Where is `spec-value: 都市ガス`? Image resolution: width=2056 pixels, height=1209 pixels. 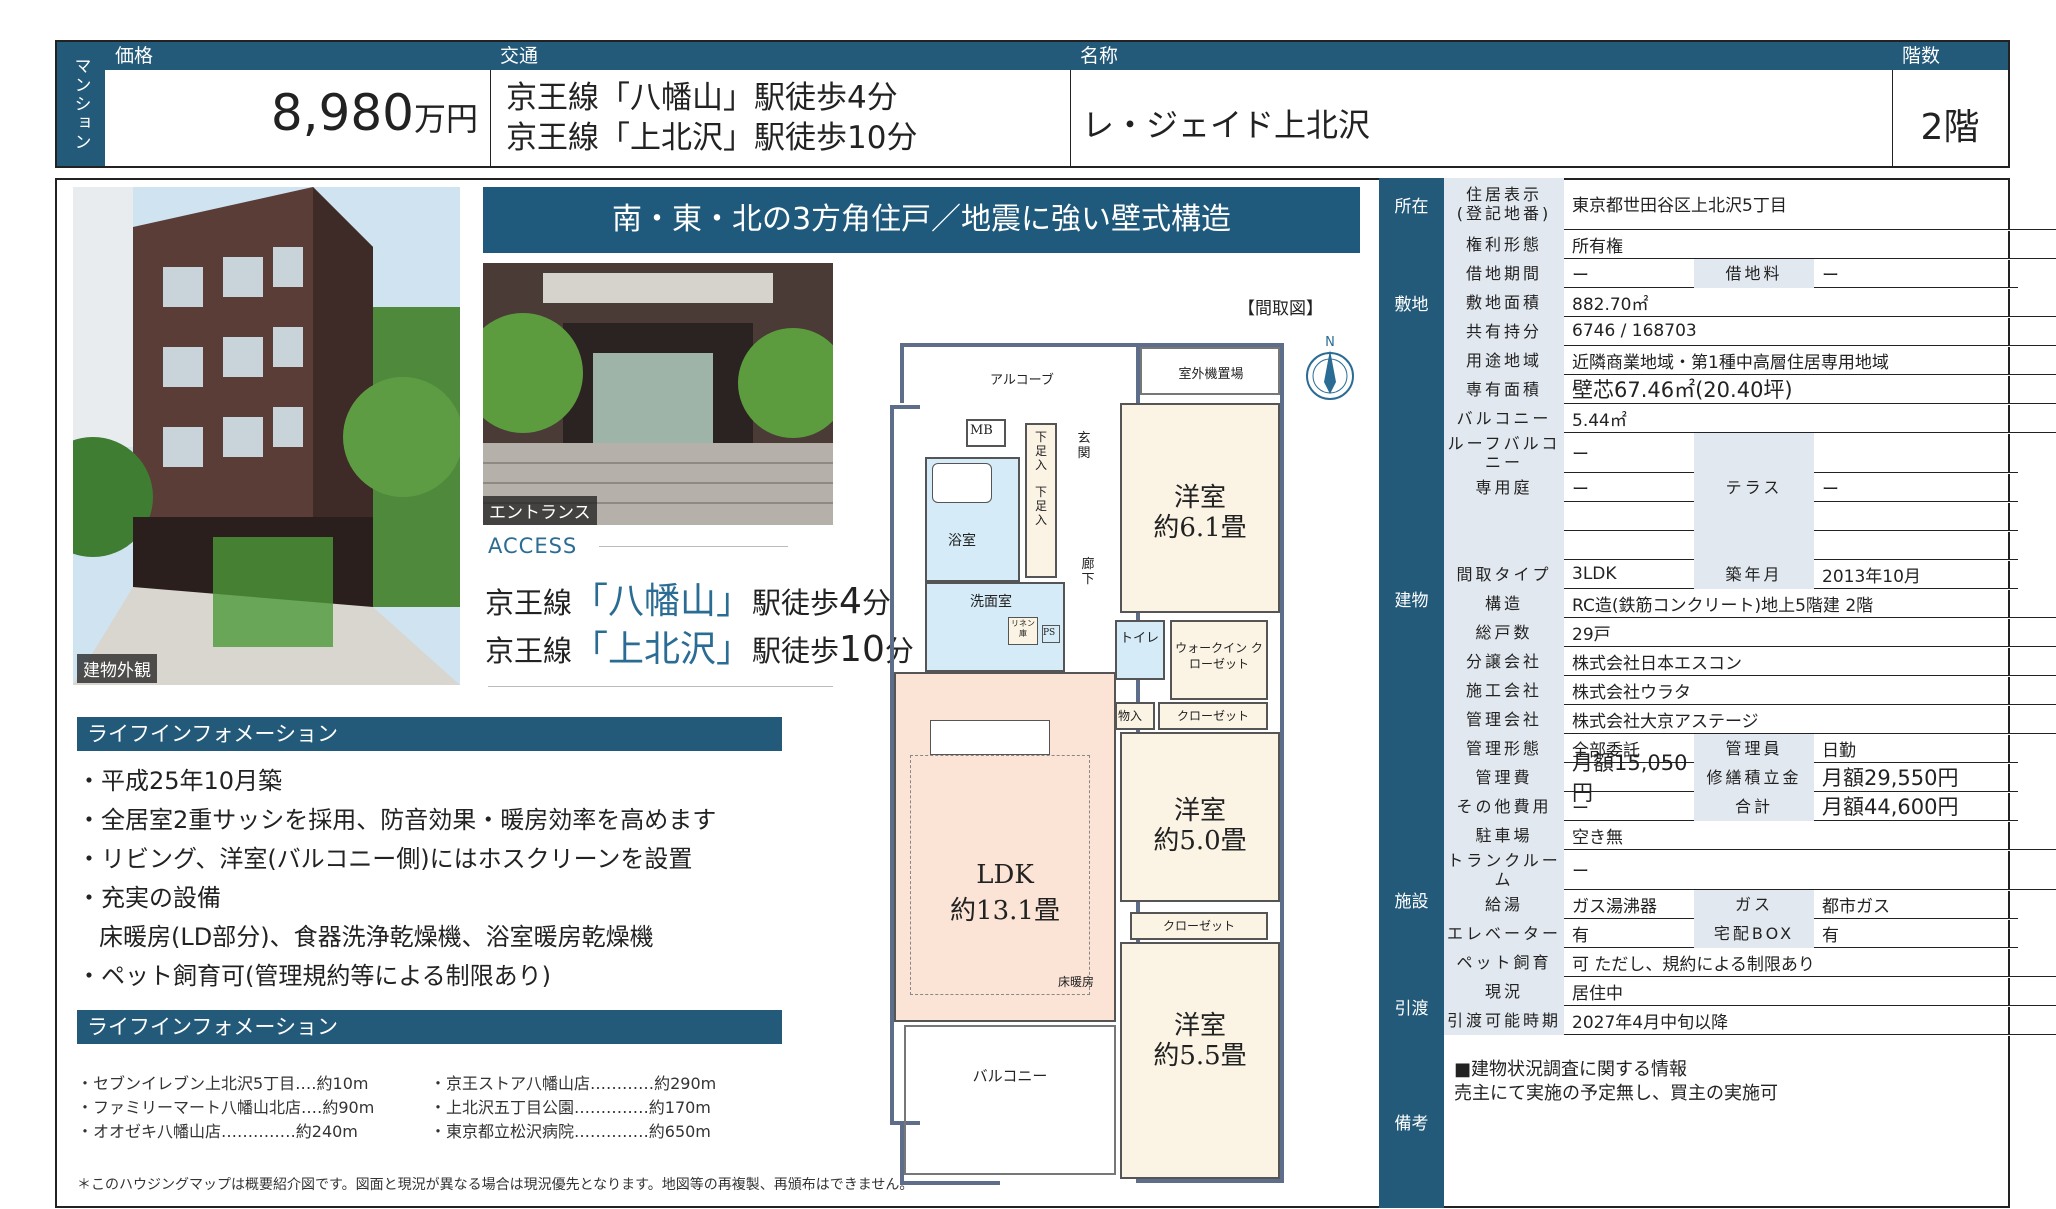
spec-value: 都市ガス is located at coordinates (1916, 904).